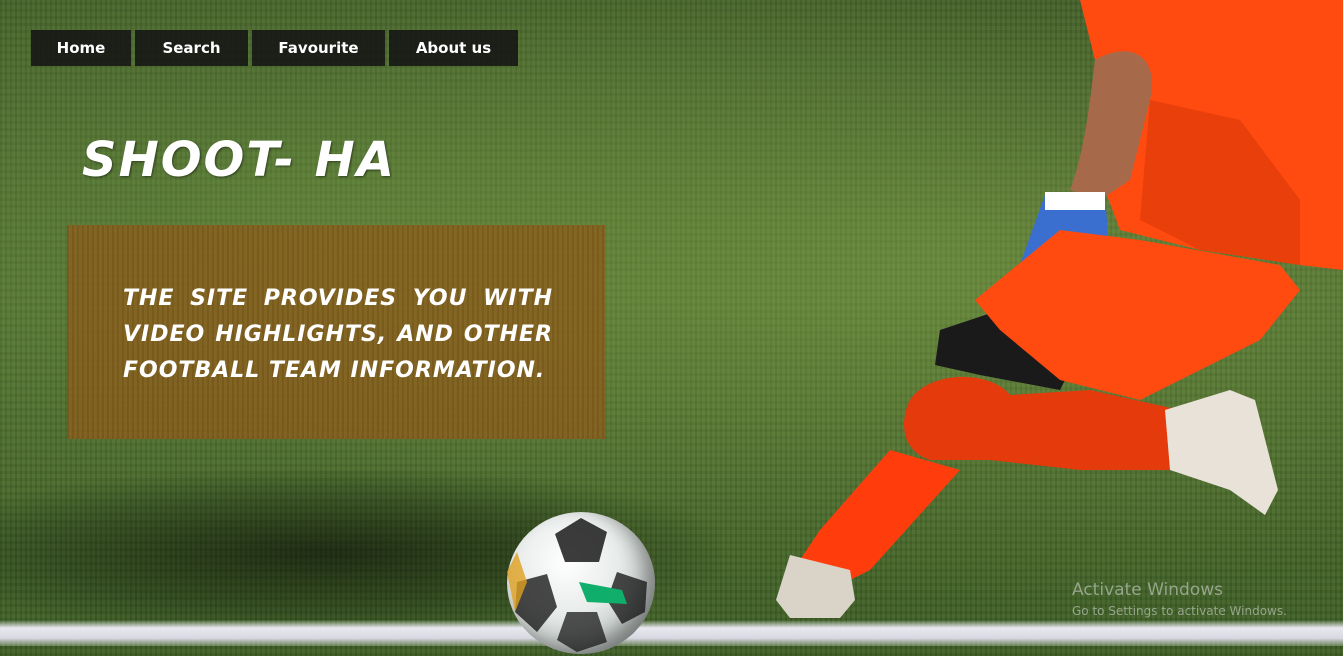 Image resolution: width=1343 pixels, height=656 pixels. Describe the element at coordinates (1075, 201) in the screenshot. I see `glove-cuff` at that location.